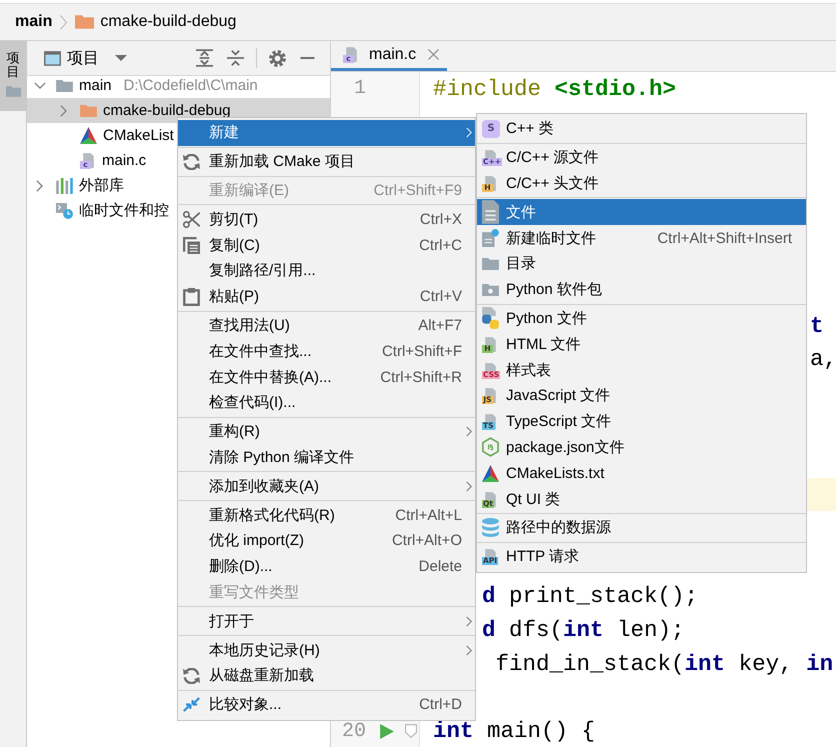 The width and height of the screenshot is (836, 747). What do you see at coordinates (554, 89) in the screenshot?
I see `code-line: #include <stdio.h>` at bounding box center [554, 89].